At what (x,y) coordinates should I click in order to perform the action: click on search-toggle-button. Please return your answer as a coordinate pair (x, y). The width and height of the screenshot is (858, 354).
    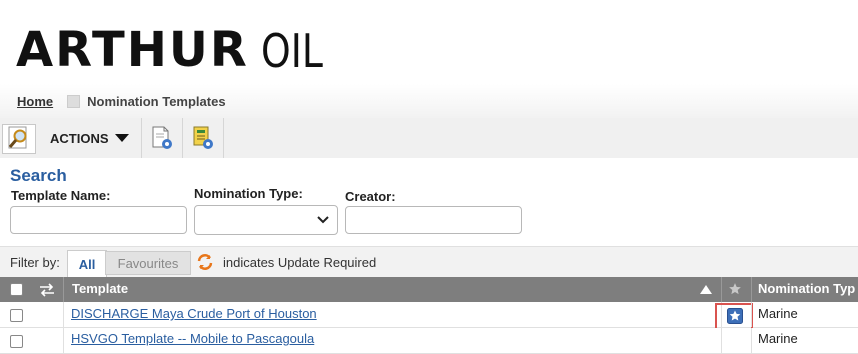
    Looking at the image, I should click on (19, 139).